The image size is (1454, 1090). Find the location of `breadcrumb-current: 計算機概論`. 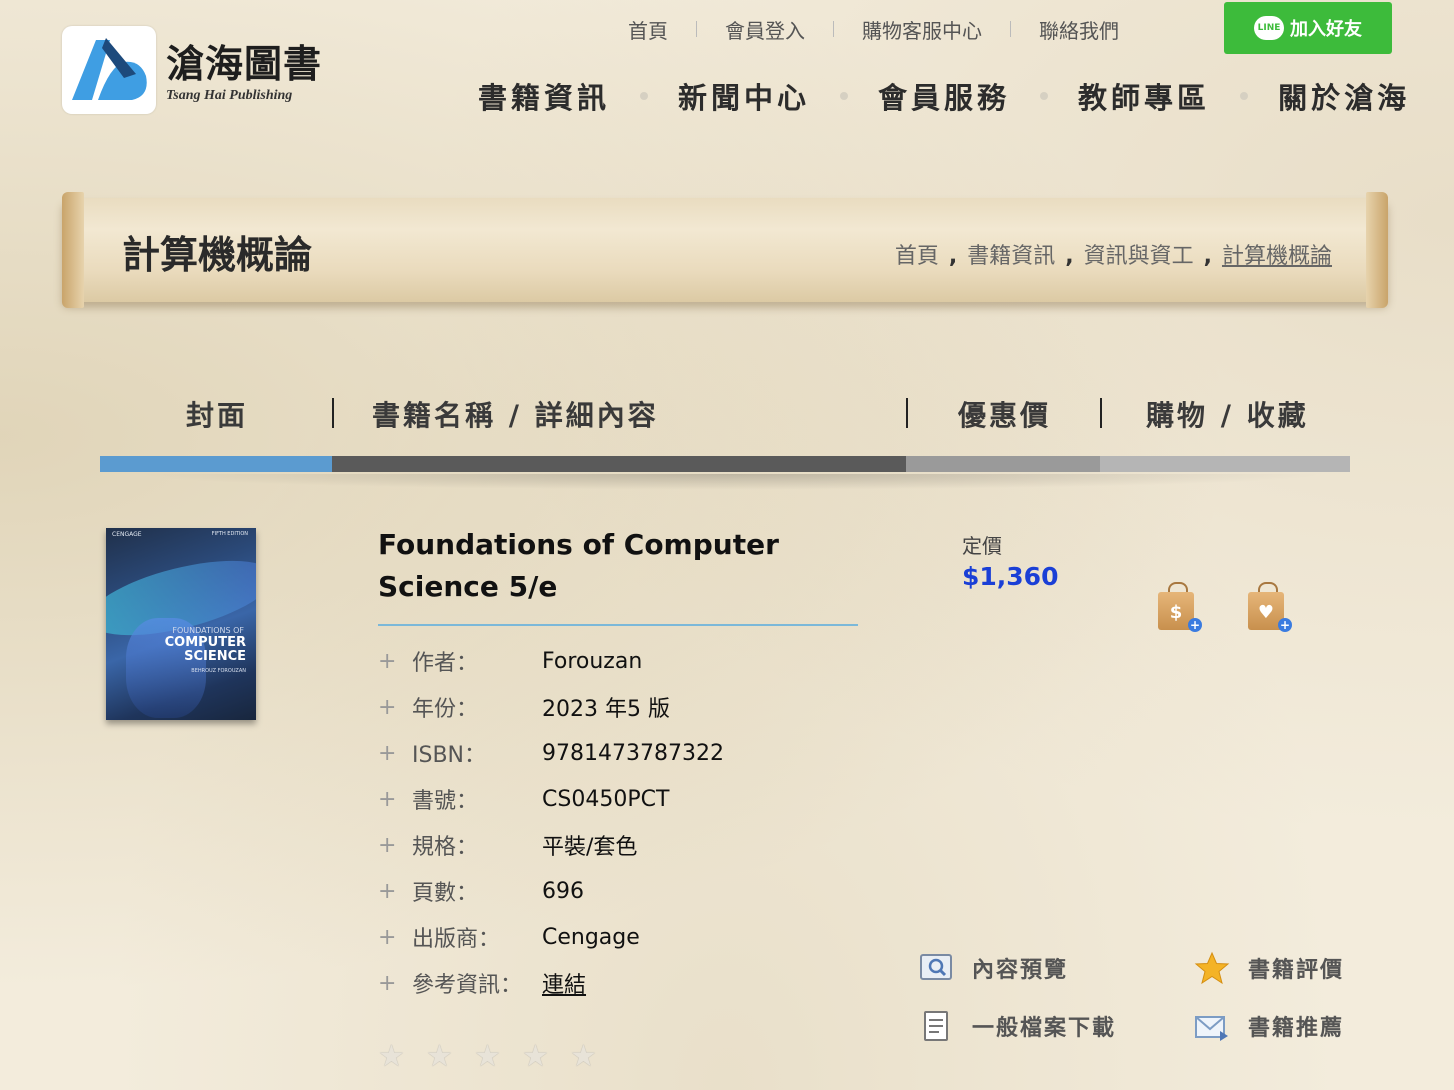

breadcrumb-current: 計算機概論 is located at coordinates (1277, 256).